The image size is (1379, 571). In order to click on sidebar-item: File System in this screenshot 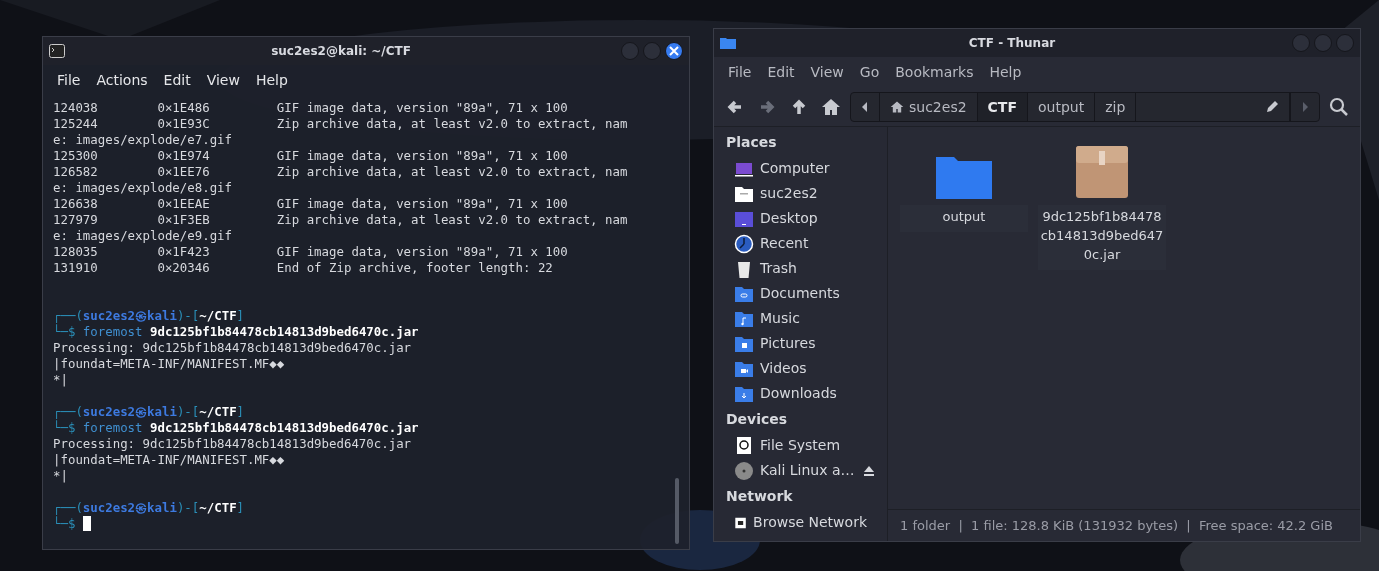, I will do `click(800, 445)`.